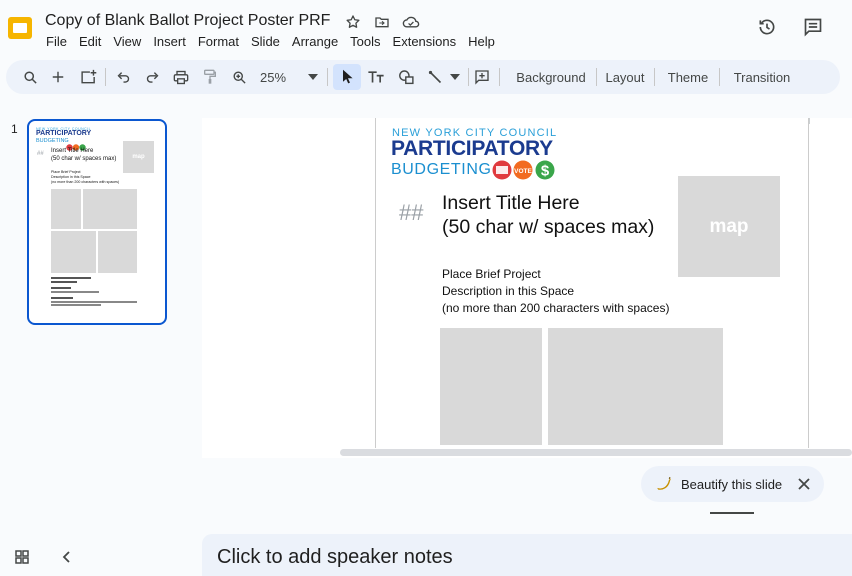 The width and height of the screenshot is (852, 576). I want to click on new-slide-icon, so click(58, 77).